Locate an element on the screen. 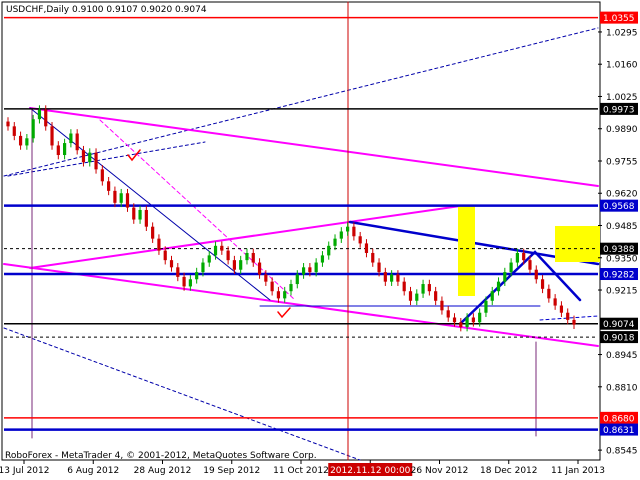  y-tick-label: 1.0025 is located at coordinates (622, 98).